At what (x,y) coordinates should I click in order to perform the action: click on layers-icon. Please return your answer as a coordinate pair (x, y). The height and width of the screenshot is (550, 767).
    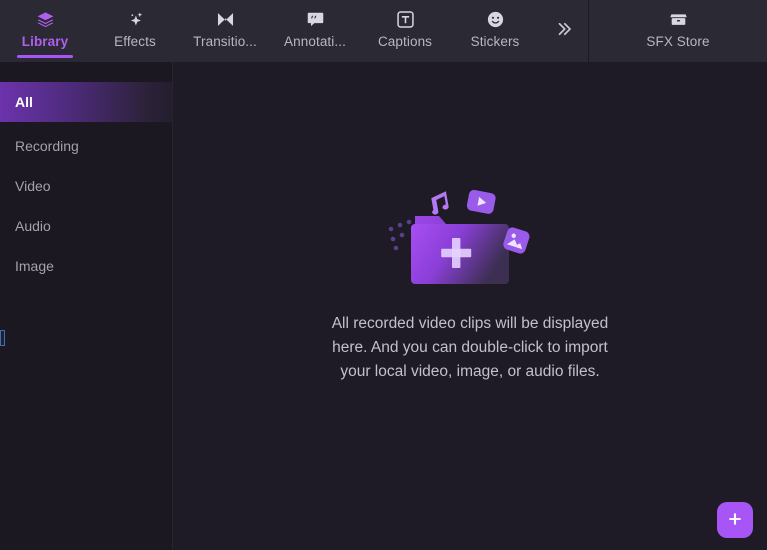
    Looking at the image, I should click on (45, 19).